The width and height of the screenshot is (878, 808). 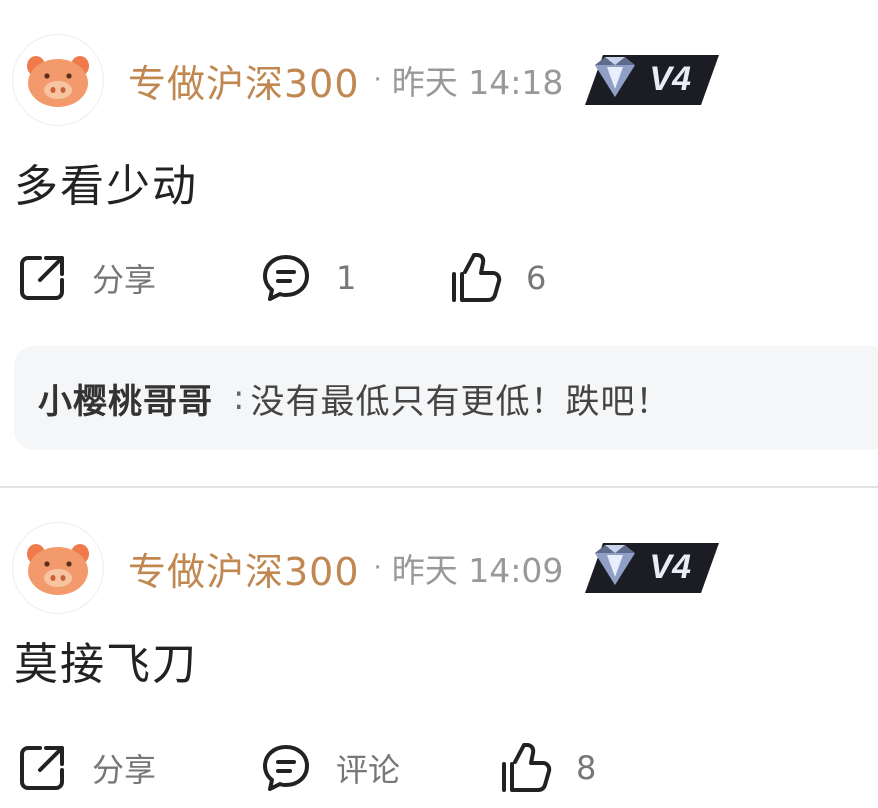 I want to click on reply-preview: 小樱桃哥哥 : 没有最低只有更低！跌吧！, so click(x=446, y=398).